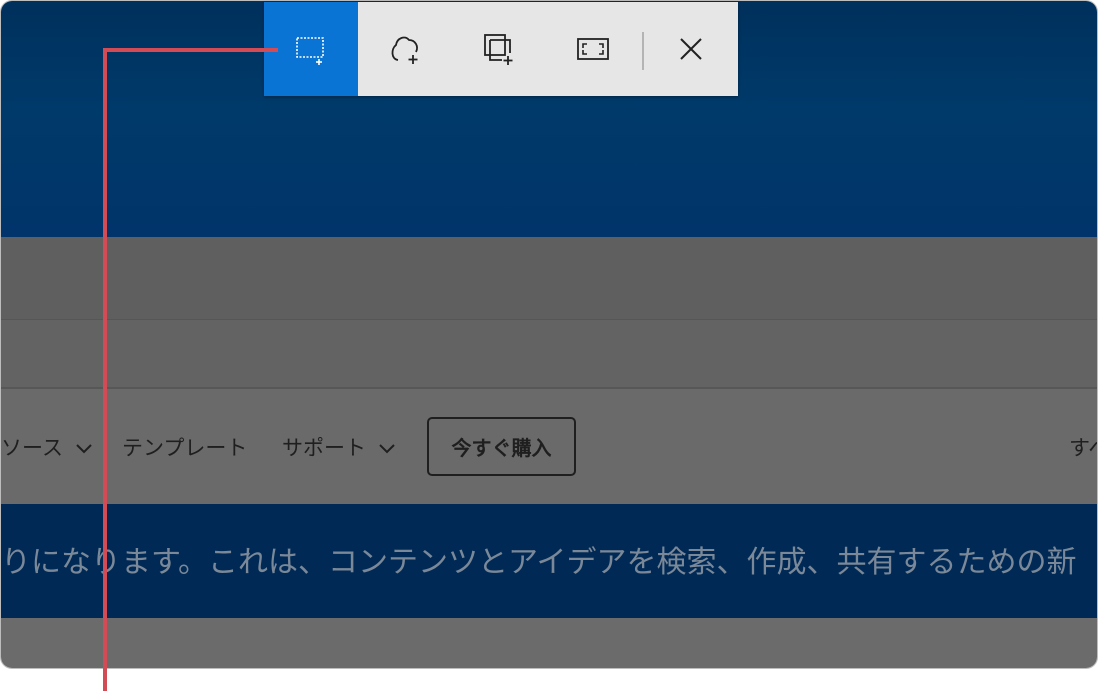  I want to click on snip-toolbar, so click(501, 49).